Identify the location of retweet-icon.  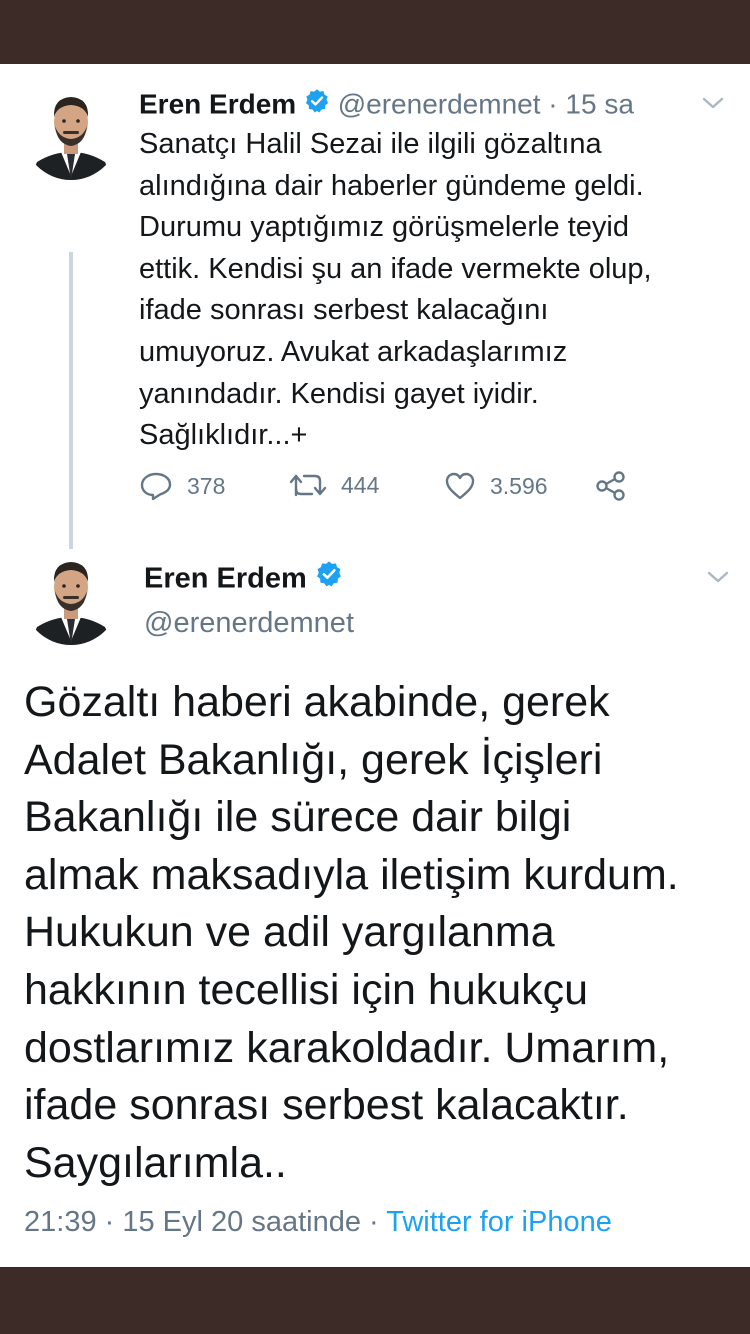
(308, 485).